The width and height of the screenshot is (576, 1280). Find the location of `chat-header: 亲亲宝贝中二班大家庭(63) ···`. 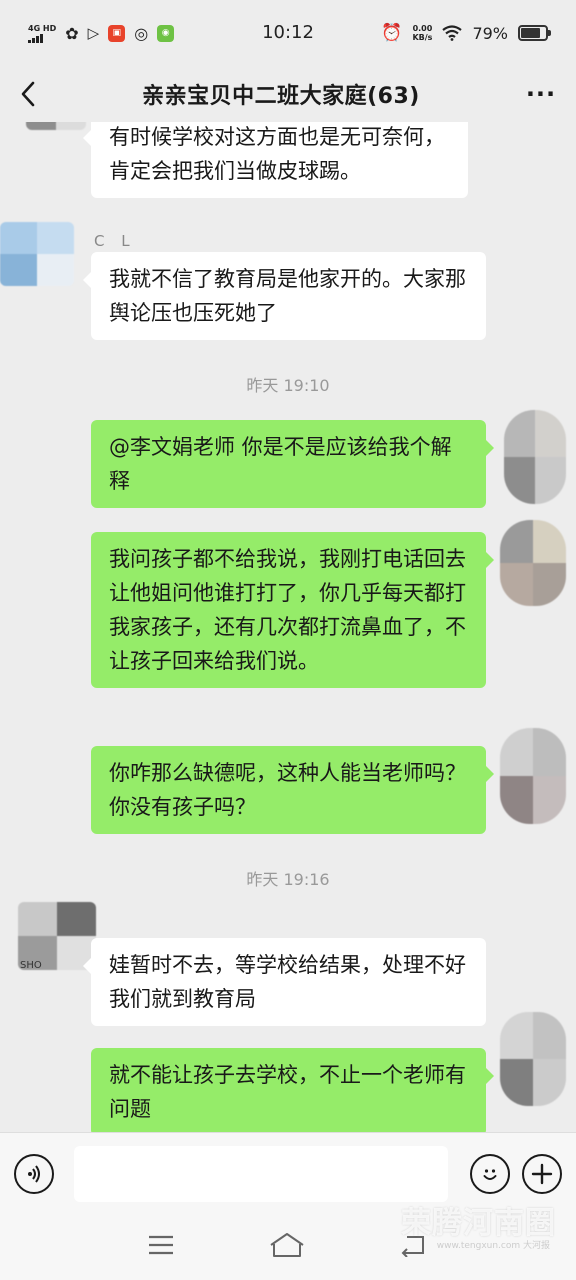

chat-header: 亲亲宝贝中二班大家庭(63) ··· is located at coordinates (288, 94).